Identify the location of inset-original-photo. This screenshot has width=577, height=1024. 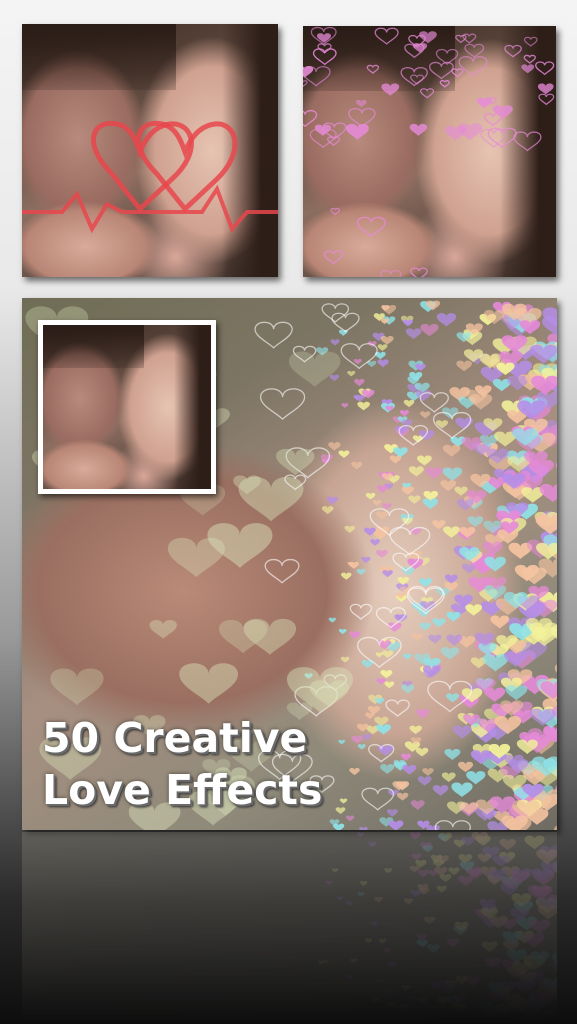
(127, 407).